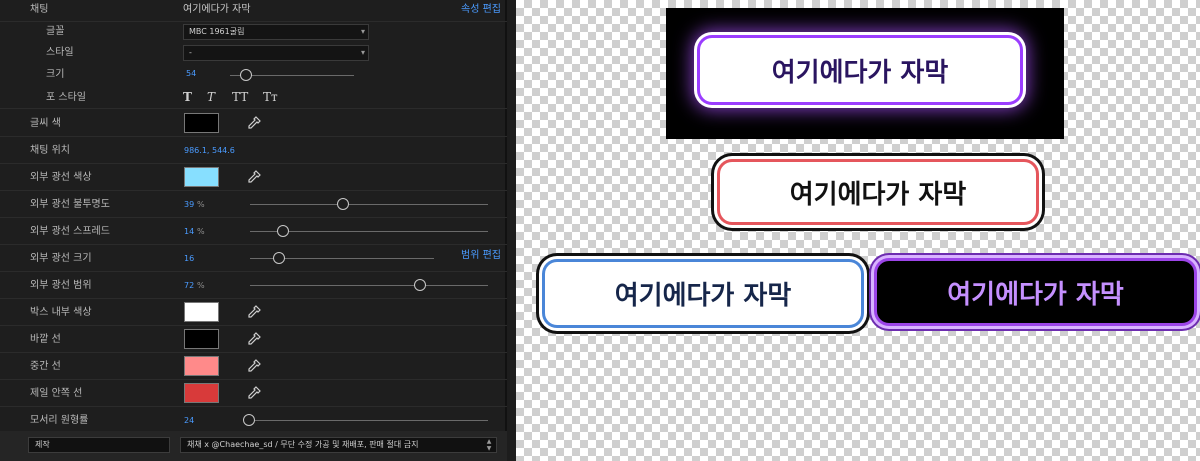  Describe the element at coordinates (283, 231) in the screenshot. I see `outer-glow-spread-handle` at that location.